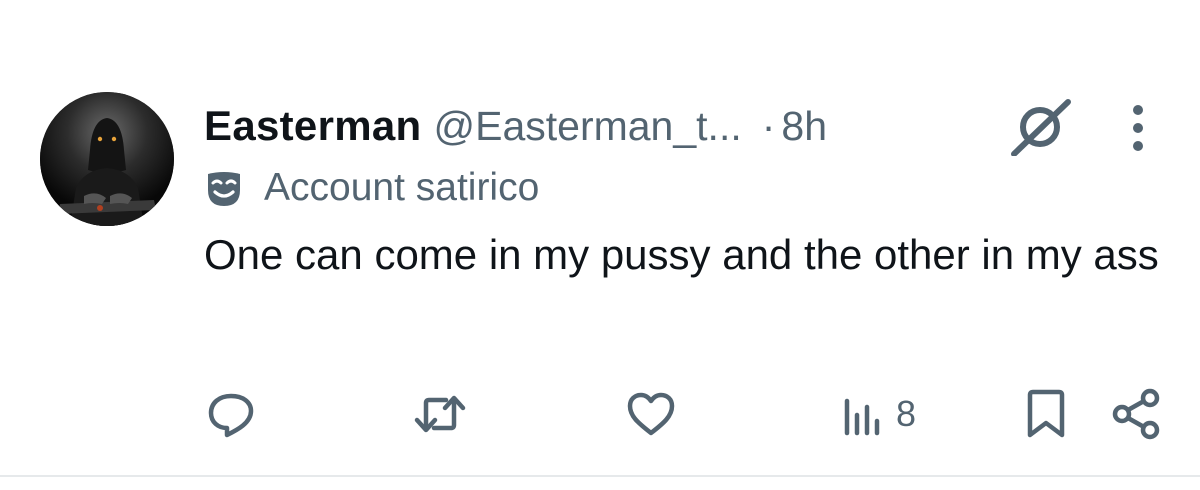  I want to click on action-bar: 8, so click(600, 414).